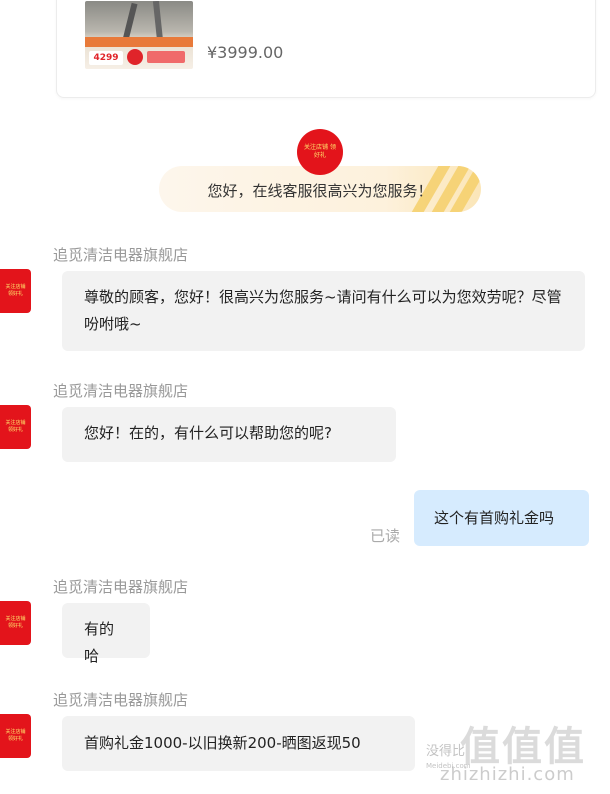  What do you see at coordinates (139, 35) in the screenshot?
I see `product-thumbnail: 4299` at bounding box center [139, 35].